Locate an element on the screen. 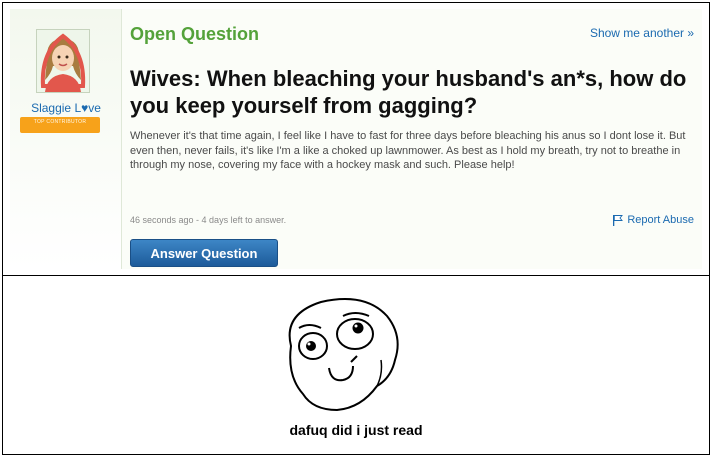 This screenshot has width=712, height=457. answer-question-button: Answer Question is located at coordinates (204, 253).